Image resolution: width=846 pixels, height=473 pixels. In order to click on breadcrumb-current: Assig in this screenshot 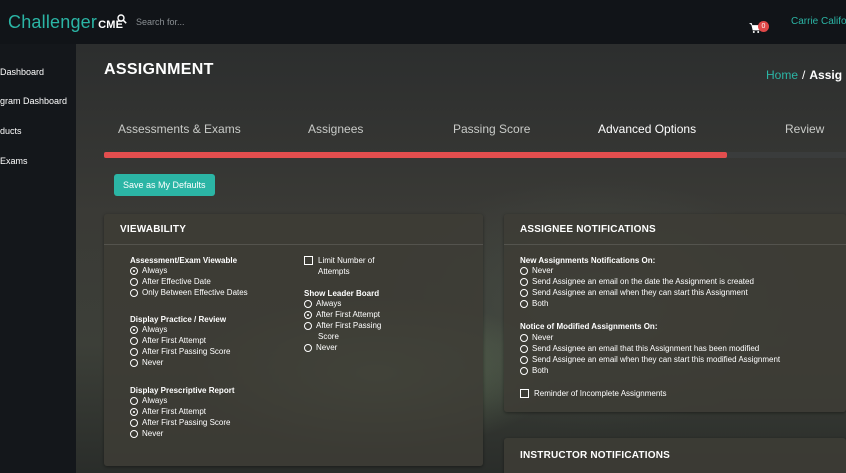, I will do `click(826, 75)`.